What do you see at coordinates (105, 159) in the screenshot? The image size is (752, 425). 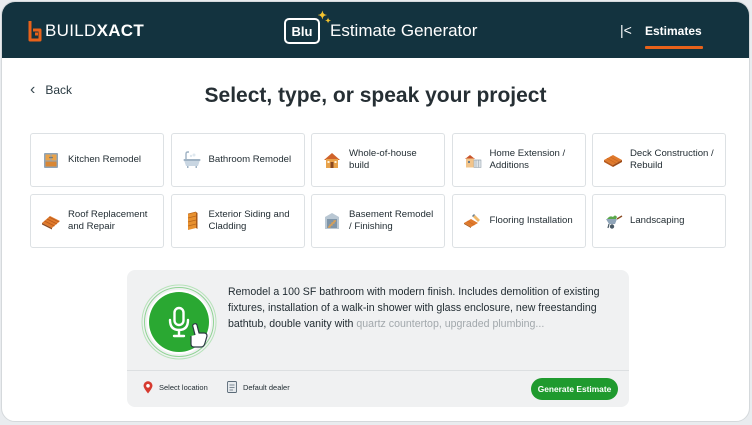 I see `tile-label: Kitchen Remodel` at bounding box center [105, 159].